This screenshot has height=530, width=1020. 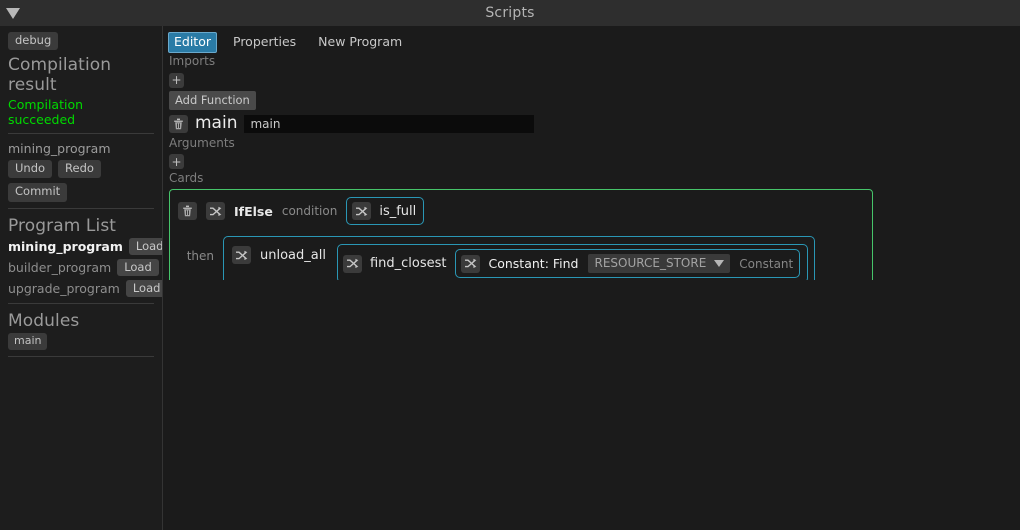 What do you see at coordinates (216, 123) in the screenshot?
I see `function-name: main` at bounding box center [216, 123].